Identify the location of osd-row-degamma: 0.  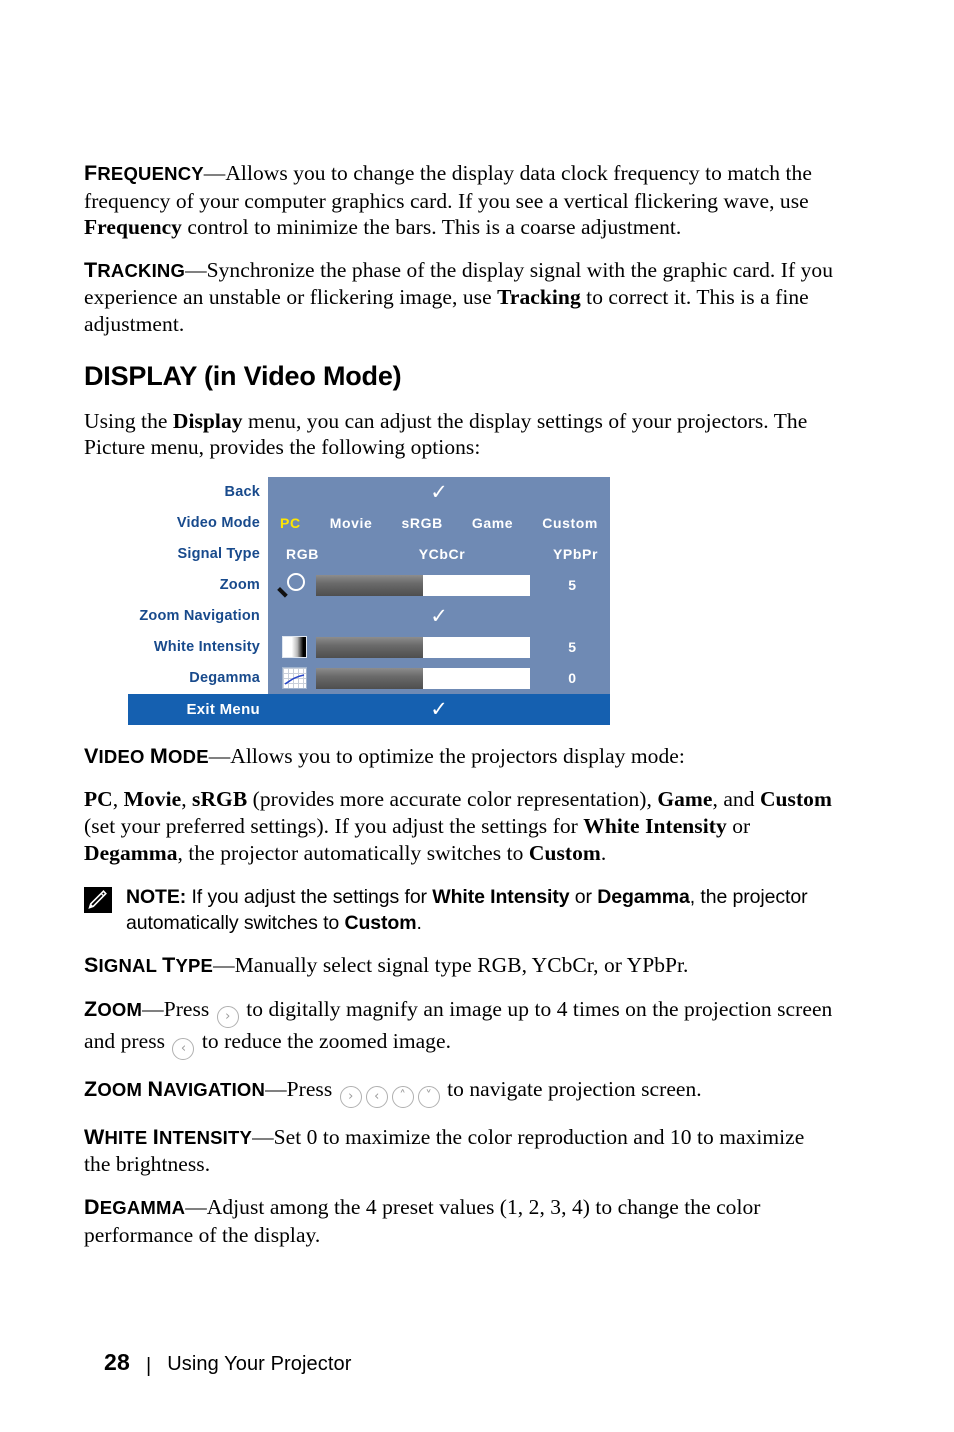
(439, 678).